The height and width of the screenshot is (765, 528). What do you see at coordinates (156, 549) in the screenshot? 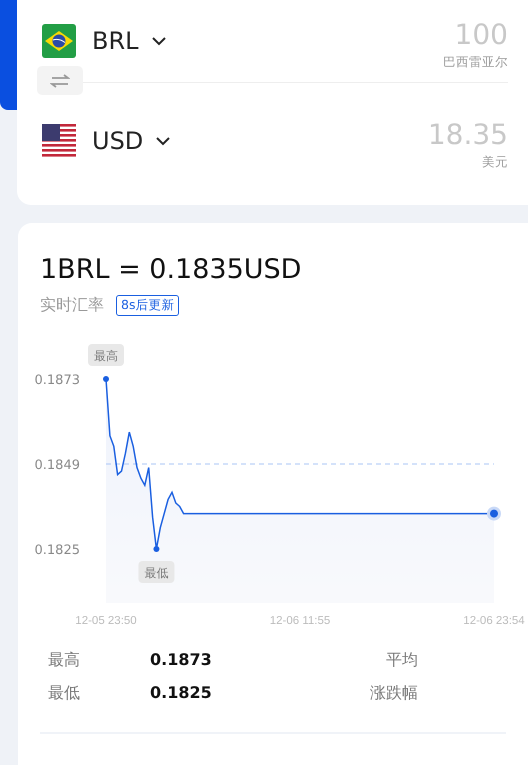
I see `low-marker` at bounding box center [156, 549].